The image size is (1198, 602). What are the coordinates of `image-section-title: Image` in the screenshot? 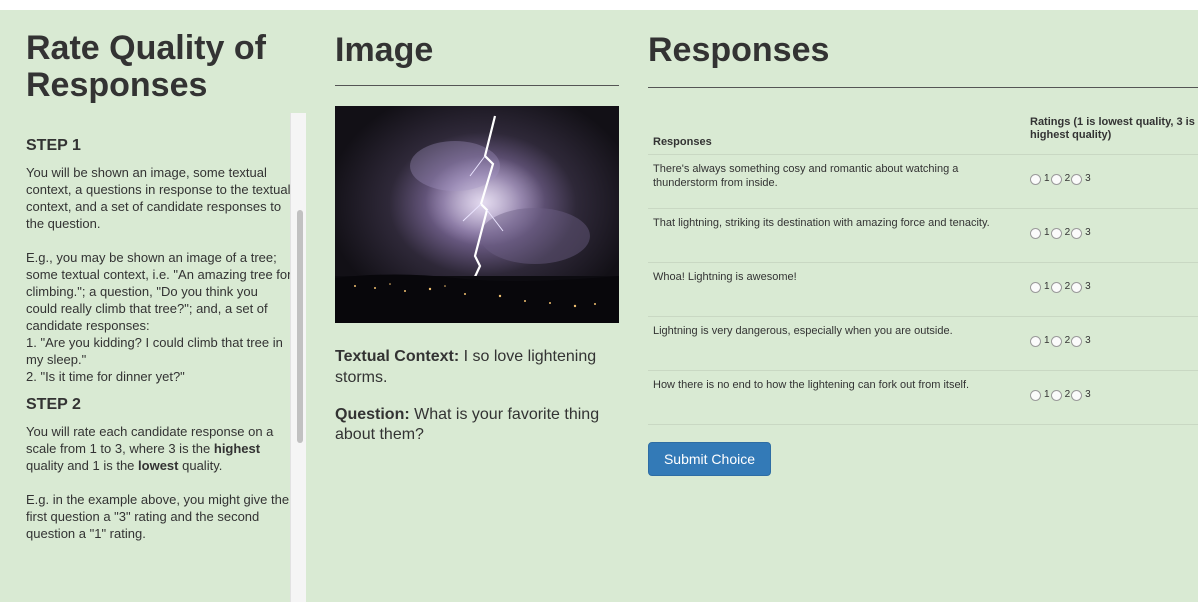 It's located at (384, 50).